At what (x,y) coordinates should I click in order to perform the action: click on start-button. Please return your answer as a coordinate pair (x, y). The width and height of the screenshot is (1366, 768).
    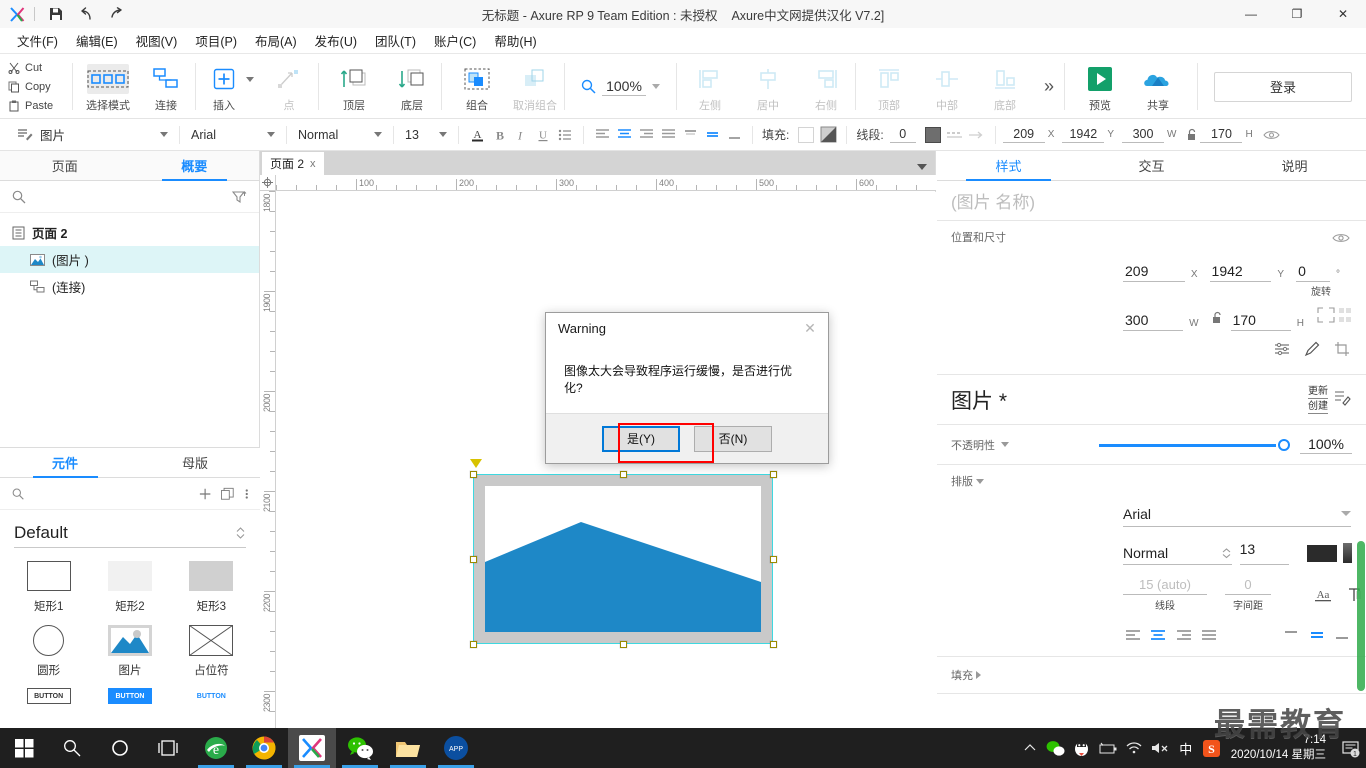
    Looking at the image, I should click on (24, 748).